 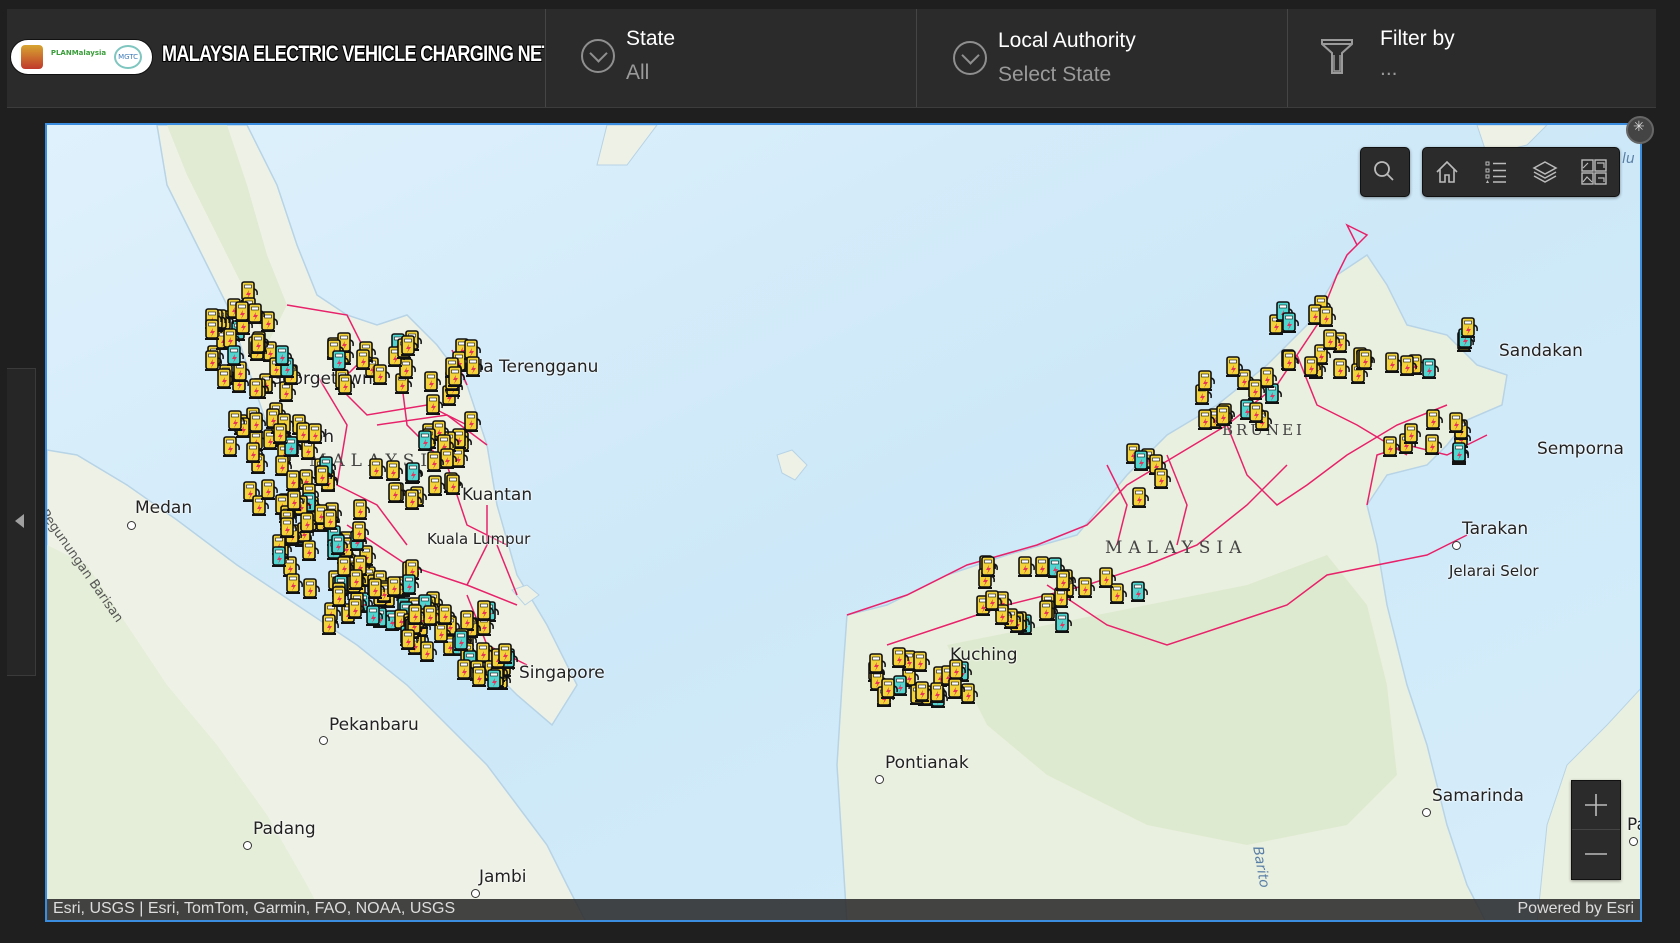 What do you see at coordinates (1640, 130) in the screenshot?
I see `exit-fullscreen-button` at bounding box center [1640, 130].